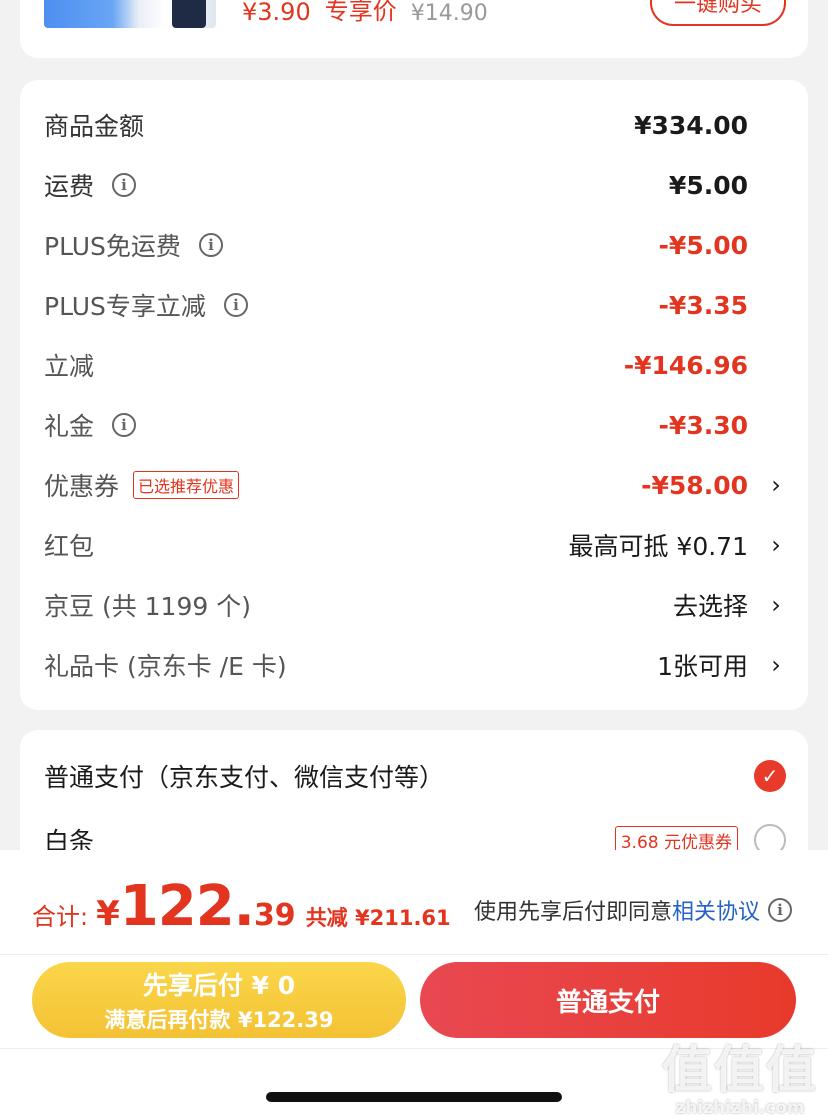 This screenshot has width=828, height=1116. I want to click on agreement-notice: 使用先享后付即同意 相关协议 i, so click(633, 910).